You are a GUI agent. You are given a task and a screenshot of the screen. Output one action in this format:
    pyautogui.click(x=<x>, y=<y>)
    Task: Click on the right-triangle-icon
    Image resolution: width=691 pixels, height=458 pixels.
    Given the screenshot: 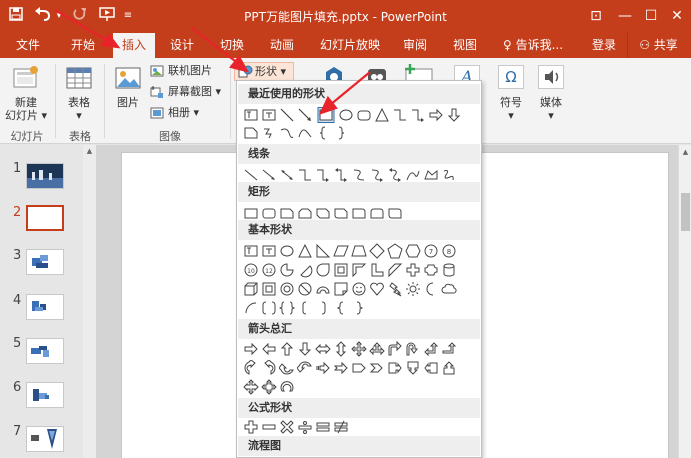 What is the action you would take?
    pyautogui.click(x=323, y=251)
    